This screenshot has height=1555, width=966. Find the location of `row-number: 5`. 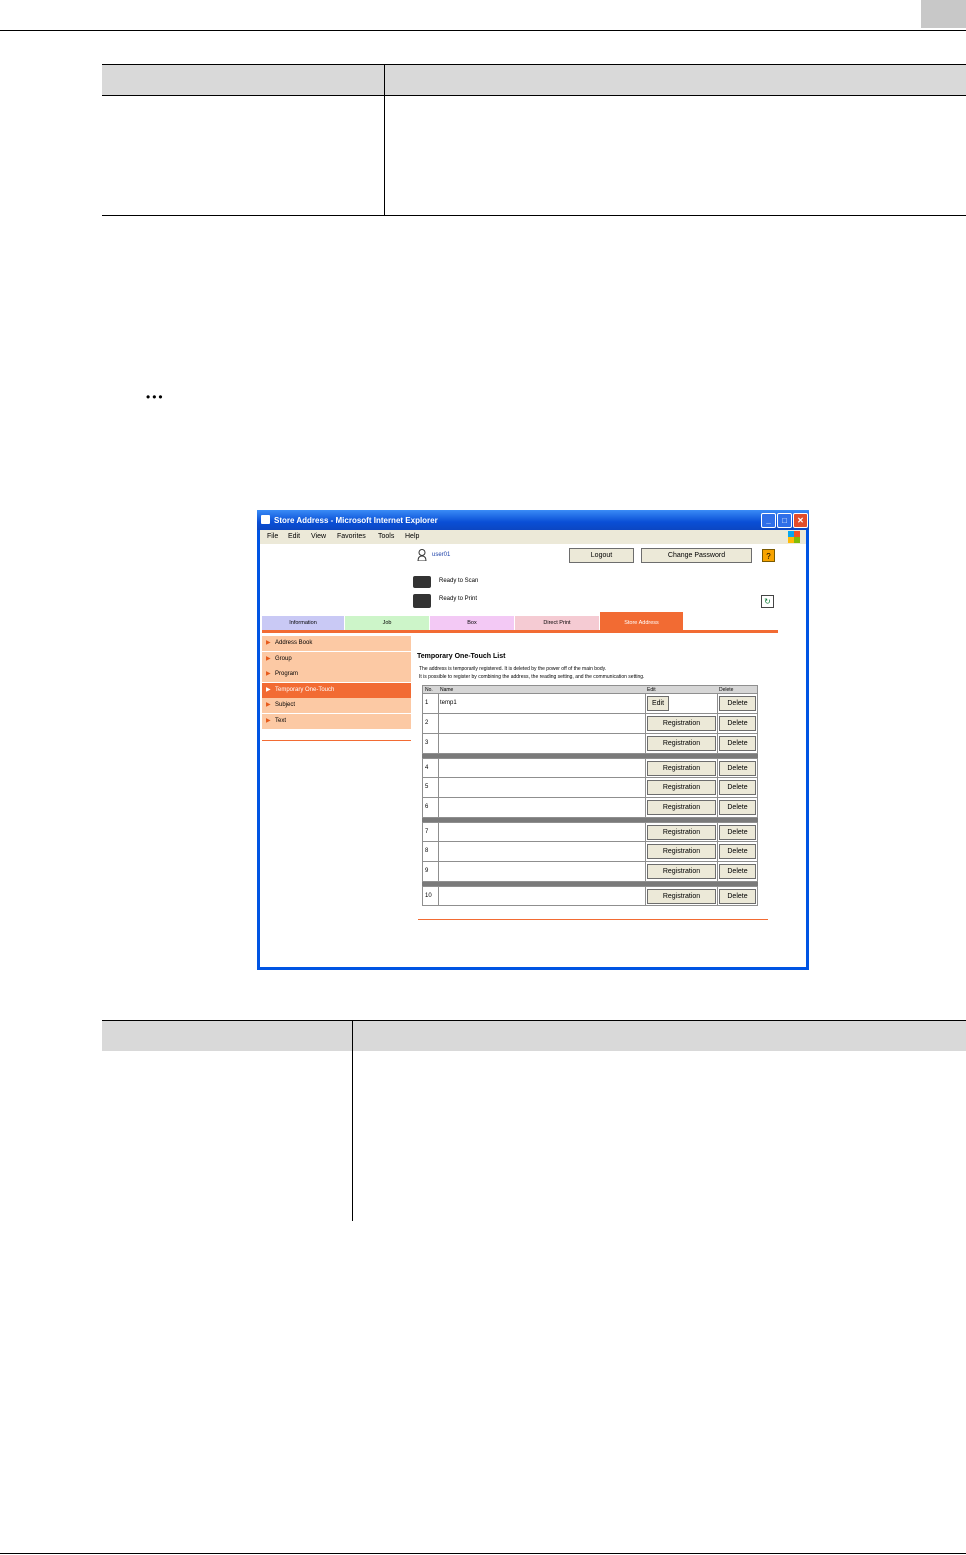

row-number: 5 is located at coordinates (427, 787).